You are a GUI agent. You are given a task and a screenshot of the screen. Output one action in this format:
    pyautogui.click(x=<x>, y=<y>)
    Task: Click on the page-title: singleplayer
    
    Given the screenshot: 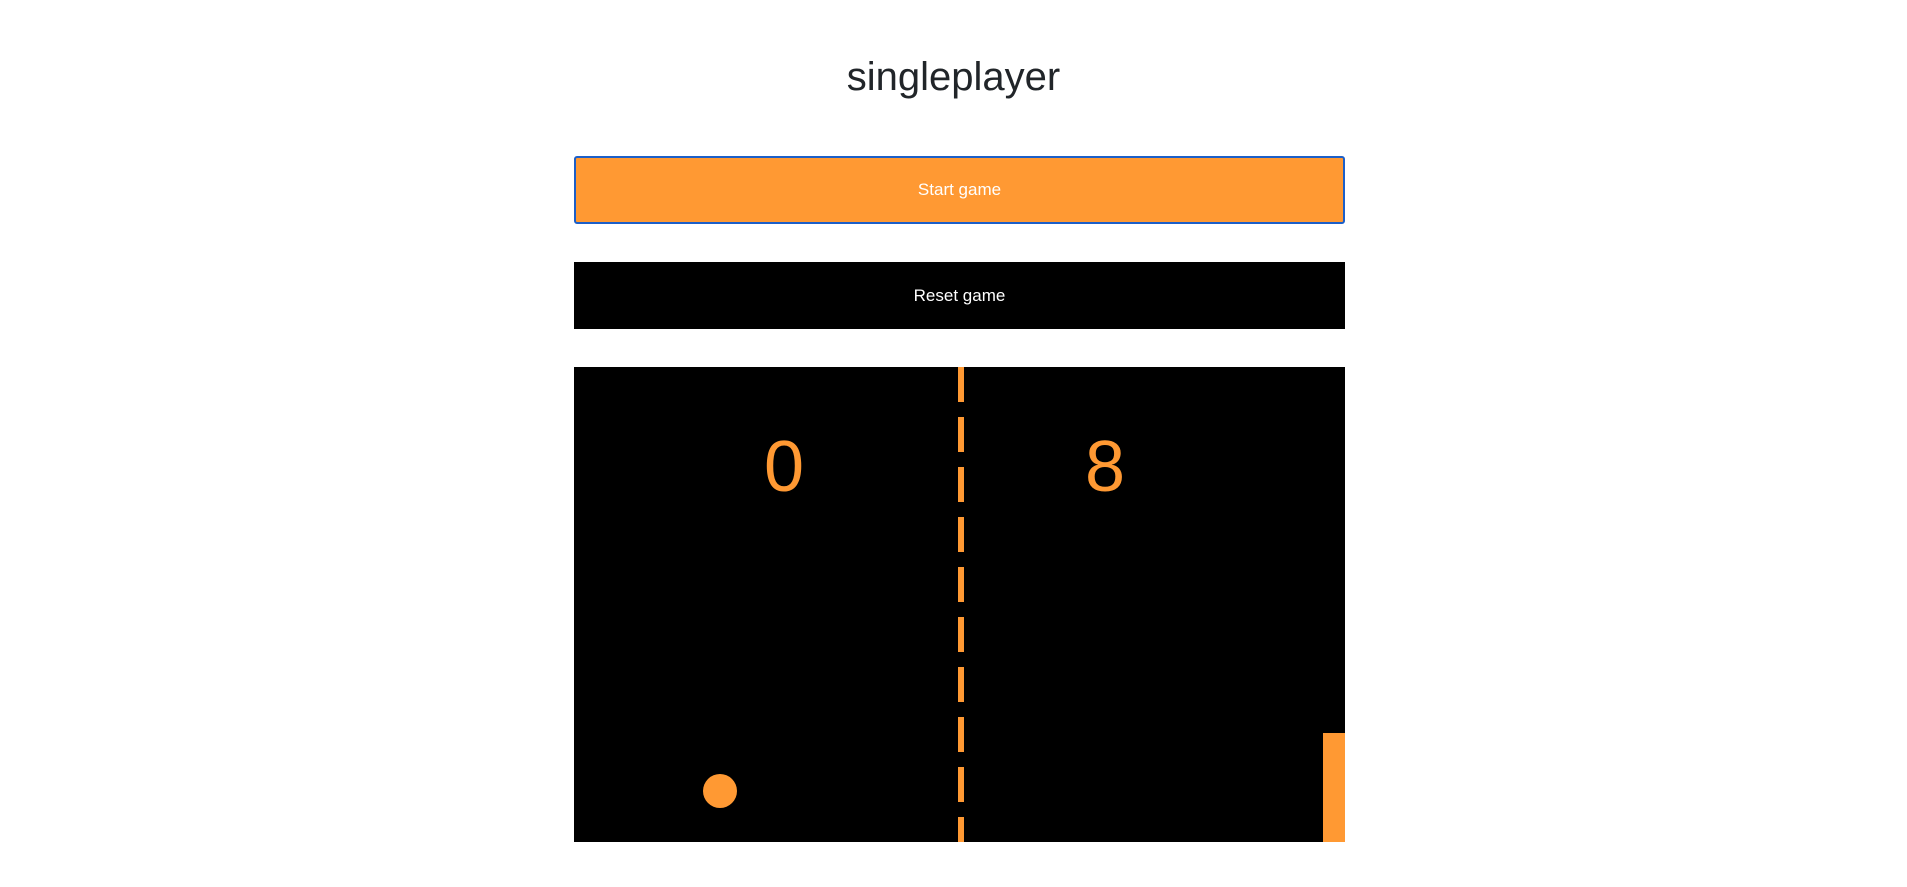 What is the action you would take?
    pyautogui.click(x=953, y=77)
    